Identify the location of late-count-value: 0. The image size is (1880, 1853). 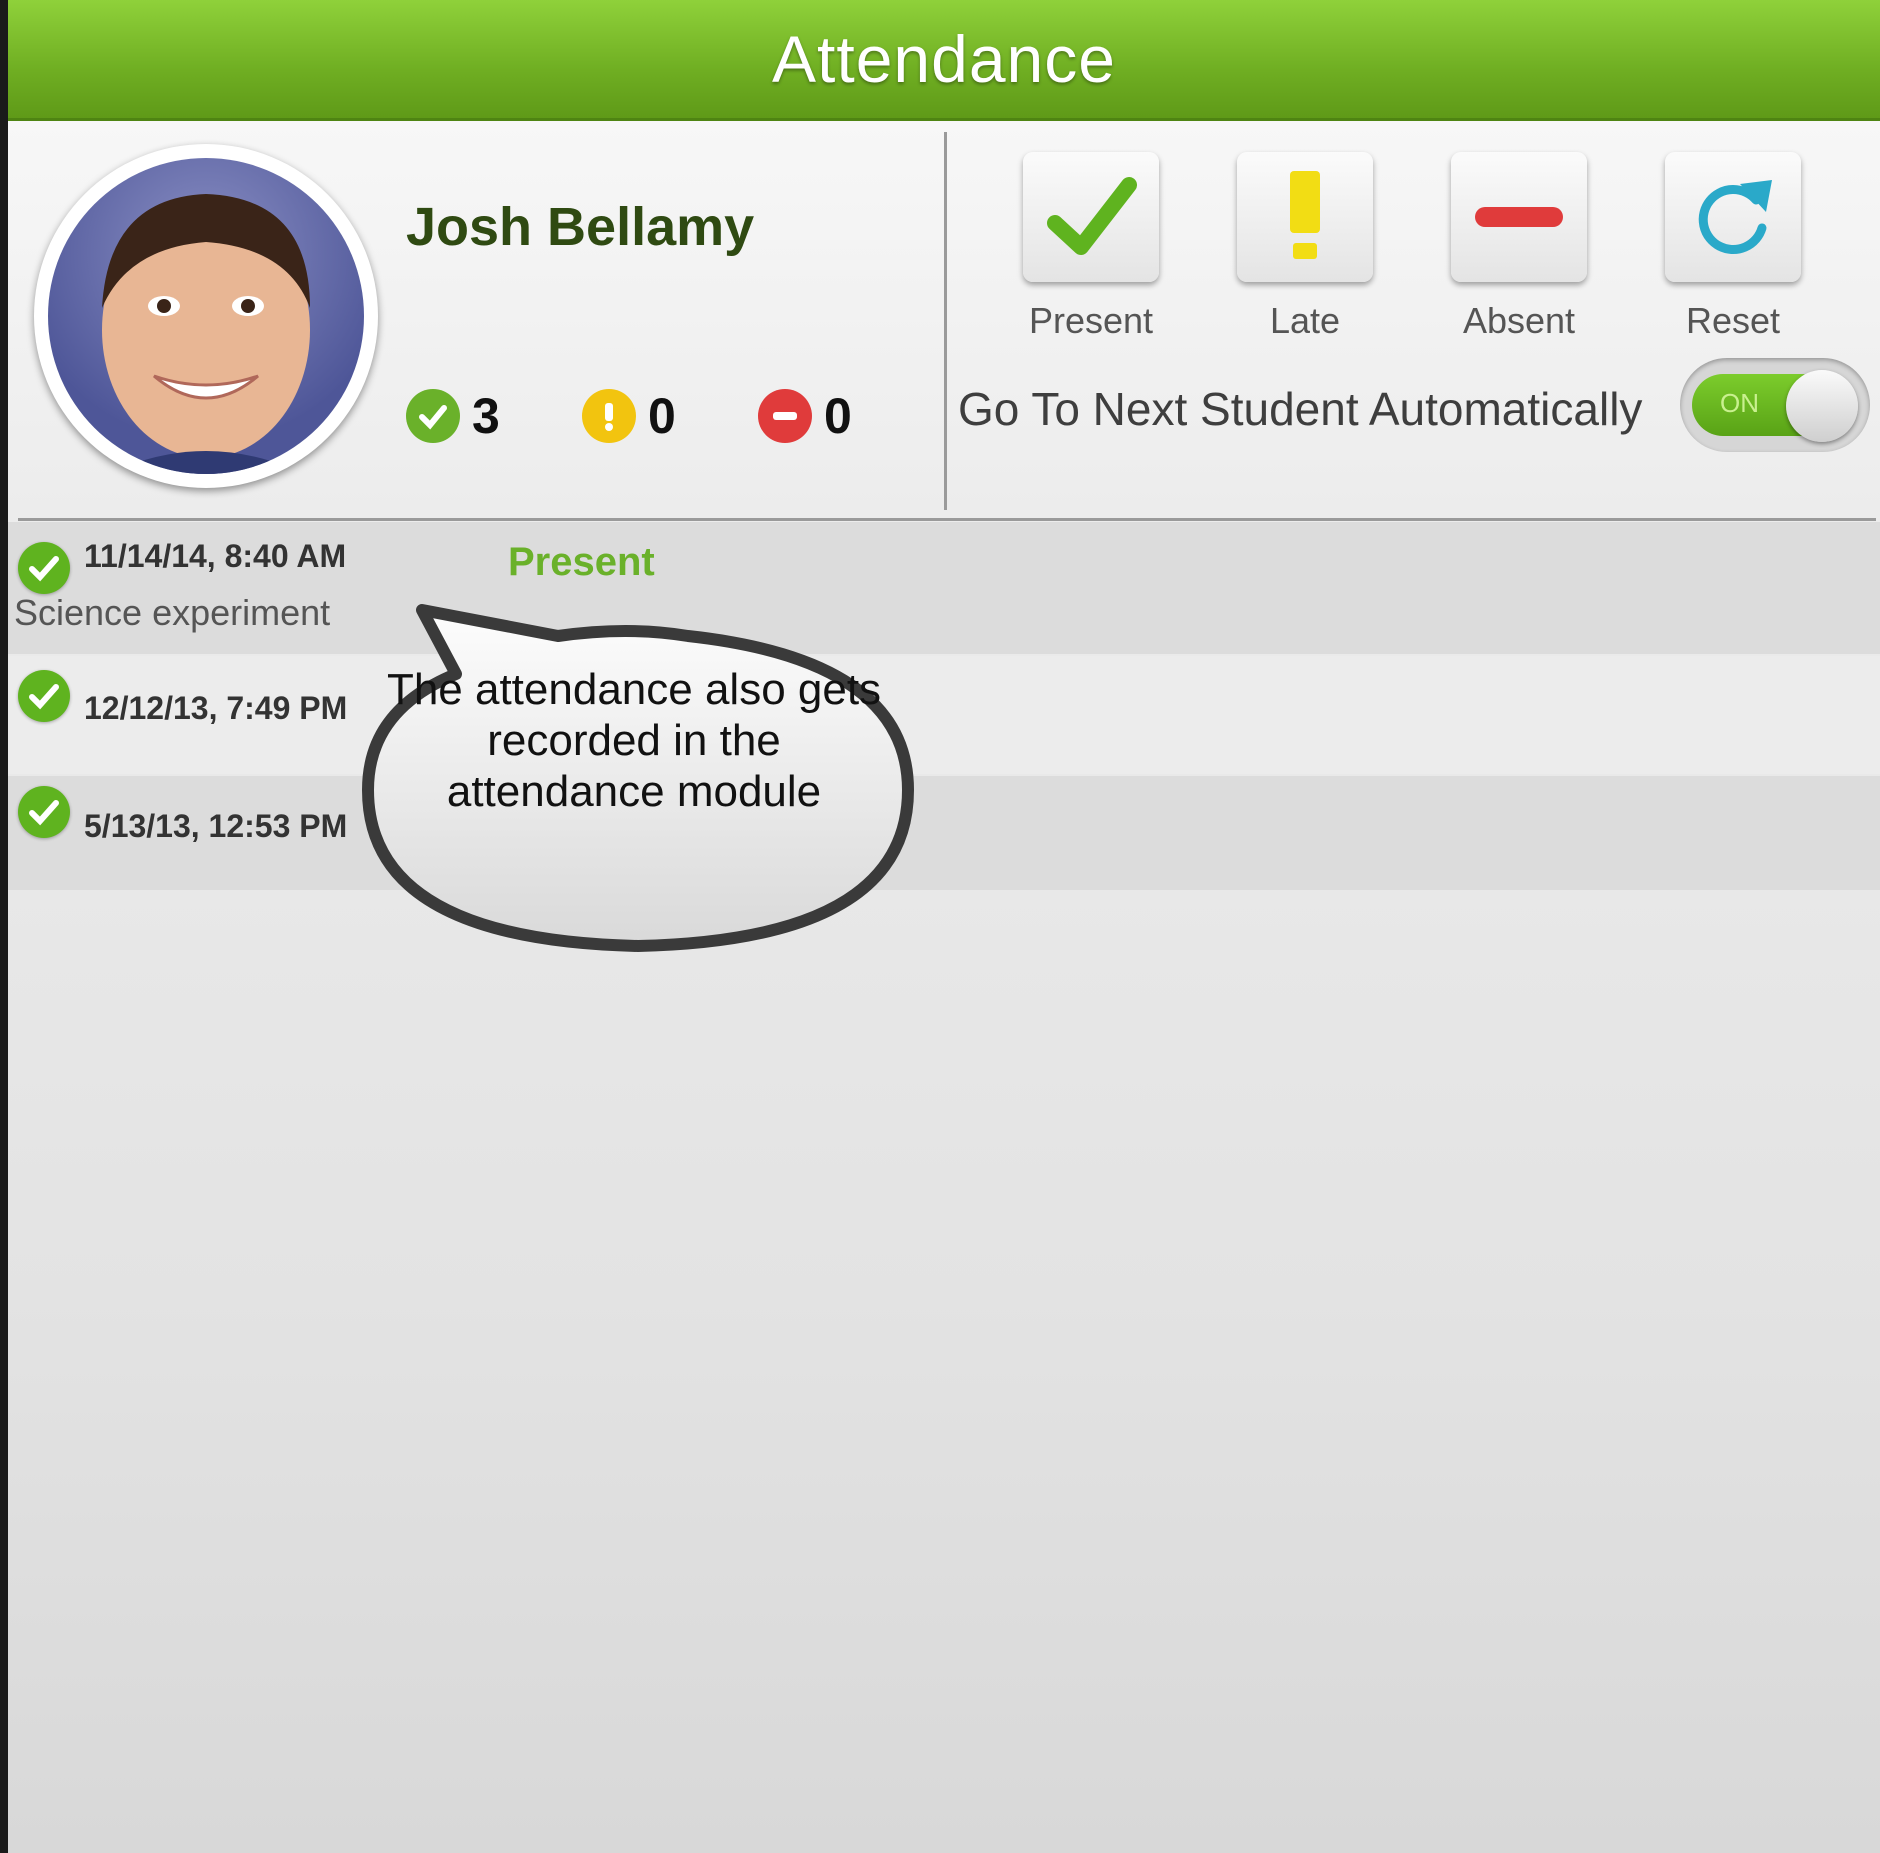
(662, 416).